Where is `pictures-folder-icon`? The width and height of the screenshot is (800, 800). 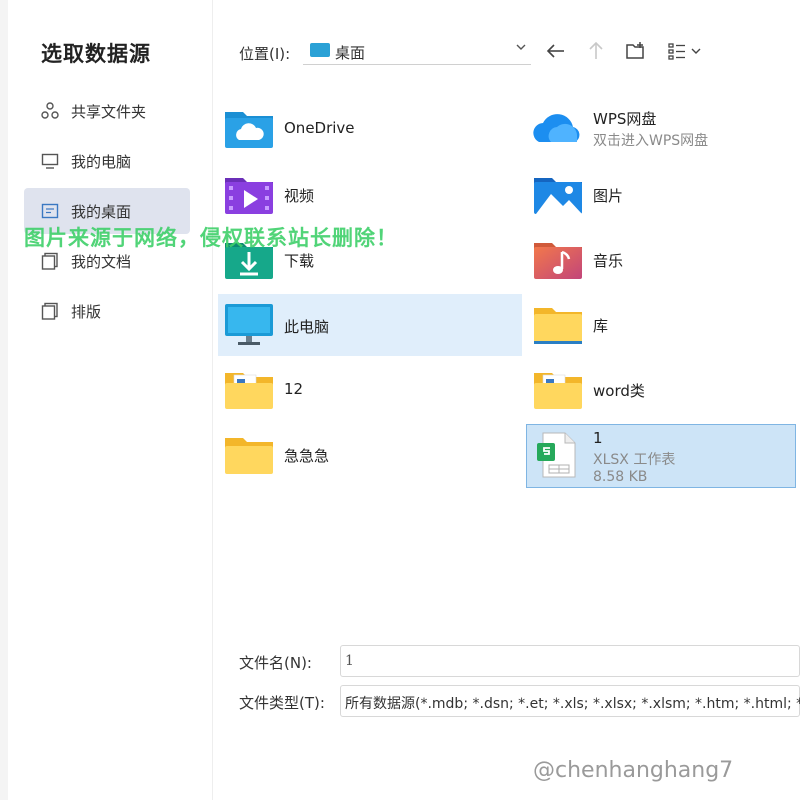 pictures-folder-icon is located at coordinates (558, 196).